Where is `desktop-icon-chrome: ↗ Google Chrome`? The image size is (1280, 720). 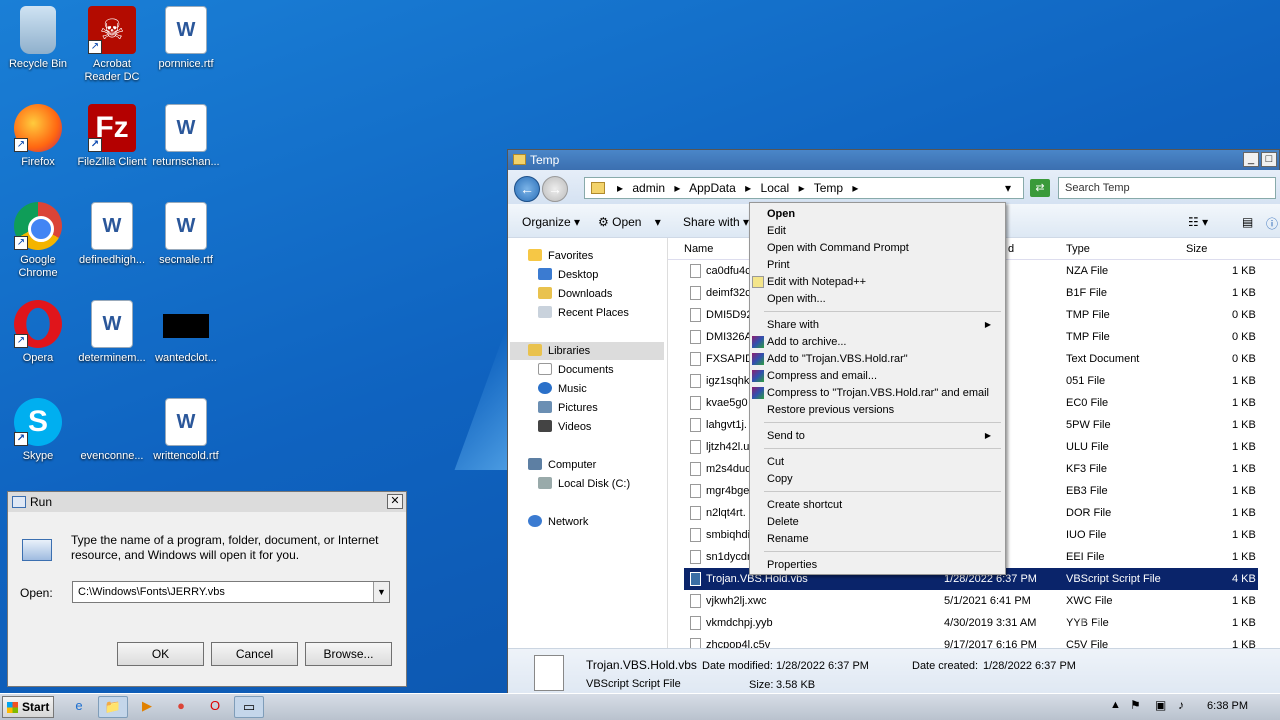 desktop-icon-chrome: ↗ Google Chrome is located at coordinates (38, 241).